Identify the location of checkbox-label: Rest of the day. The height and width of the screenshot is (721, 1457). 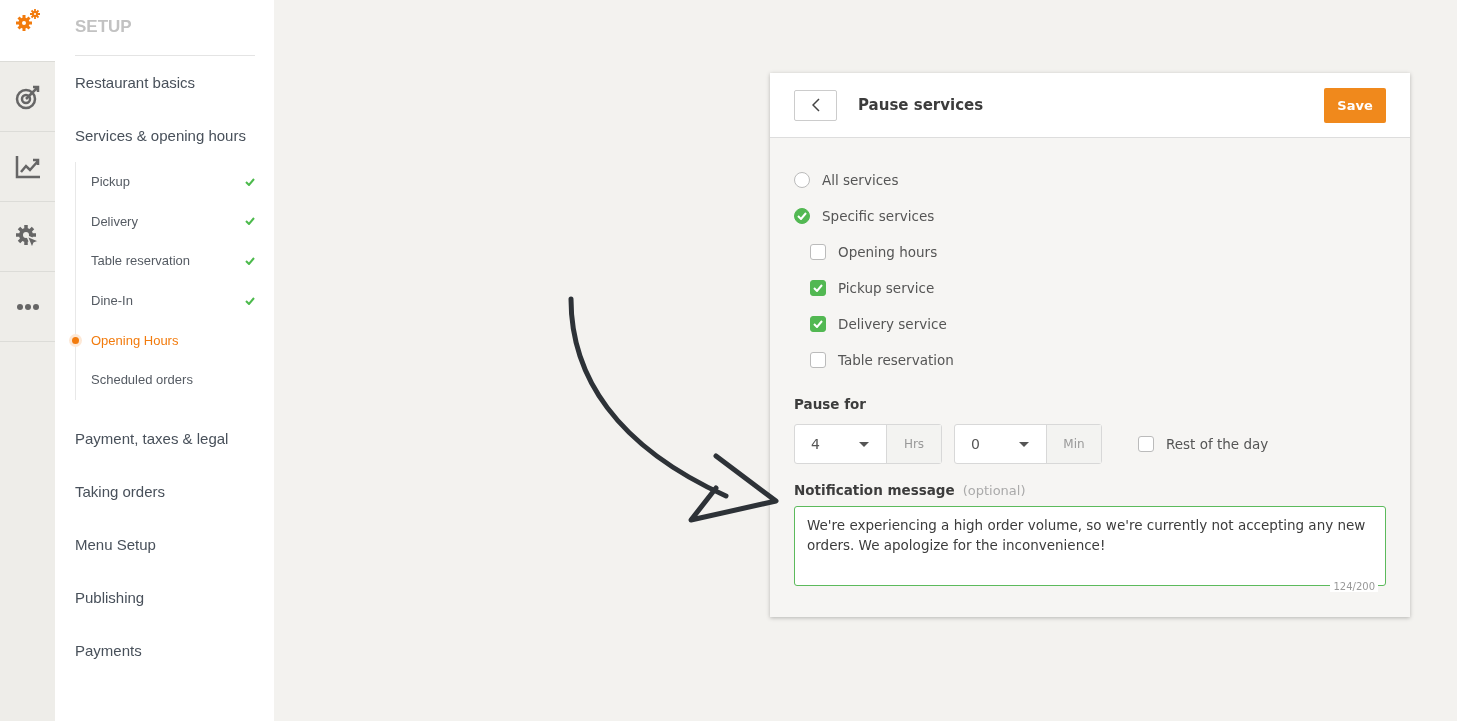
(1217, 444).